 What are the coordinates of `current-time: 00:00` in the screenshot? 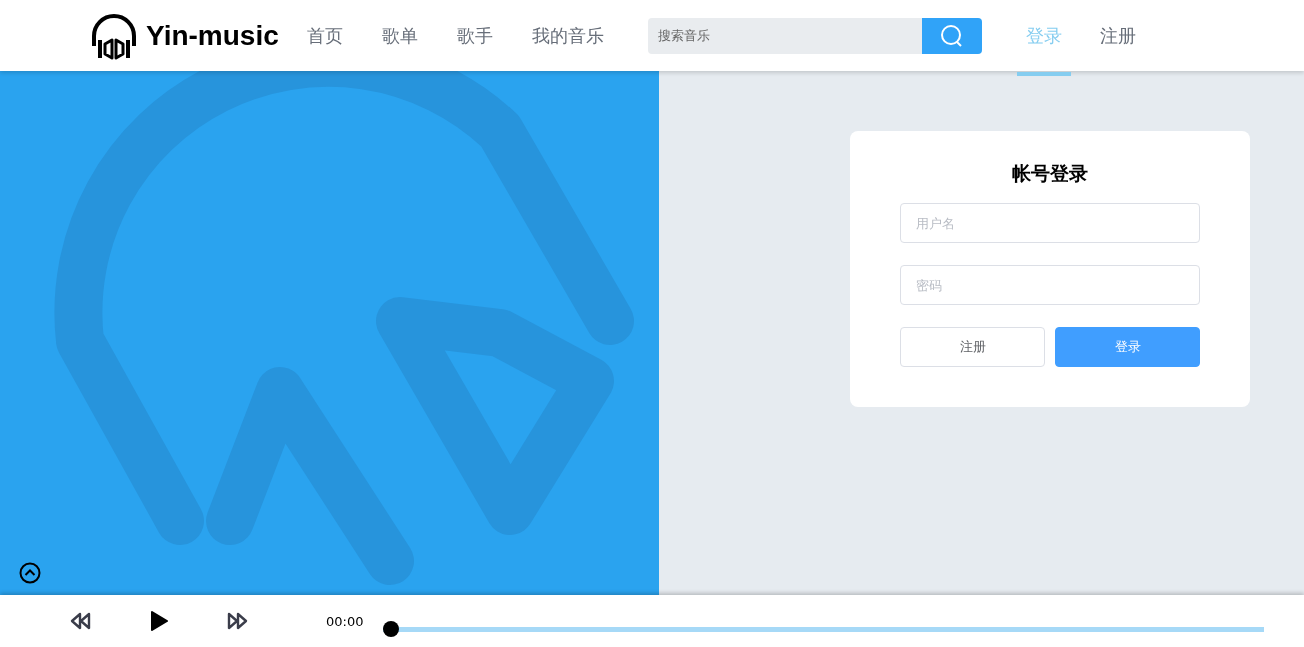 It's located at (345, 621).